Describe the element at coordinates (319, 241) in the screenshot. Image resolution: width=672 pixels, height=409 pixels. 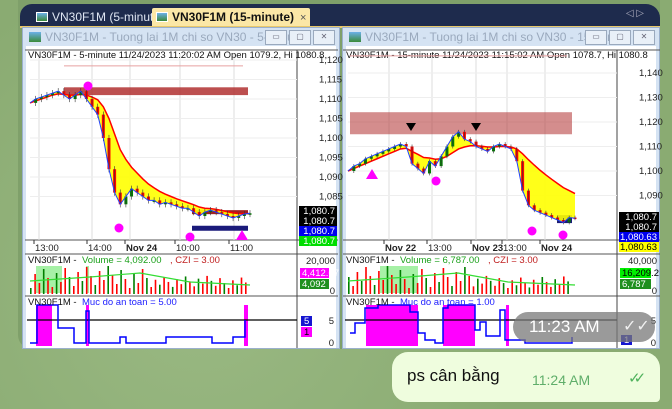
I see `price-tag-label: 1,080.7` at that location.